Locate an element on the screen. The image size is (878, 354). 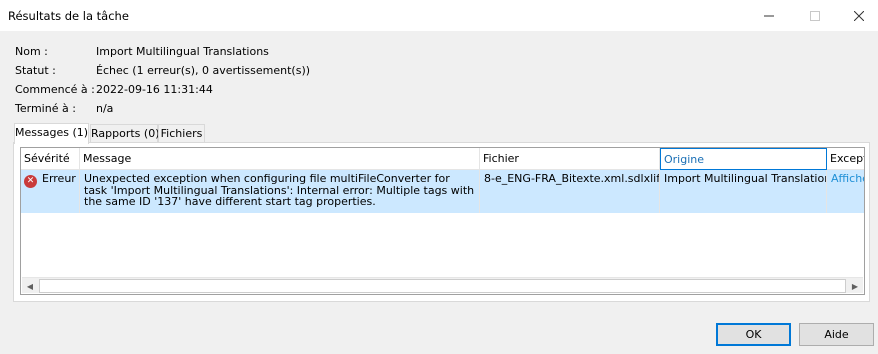
ok-button: OK is located at coordinates (753, 334).